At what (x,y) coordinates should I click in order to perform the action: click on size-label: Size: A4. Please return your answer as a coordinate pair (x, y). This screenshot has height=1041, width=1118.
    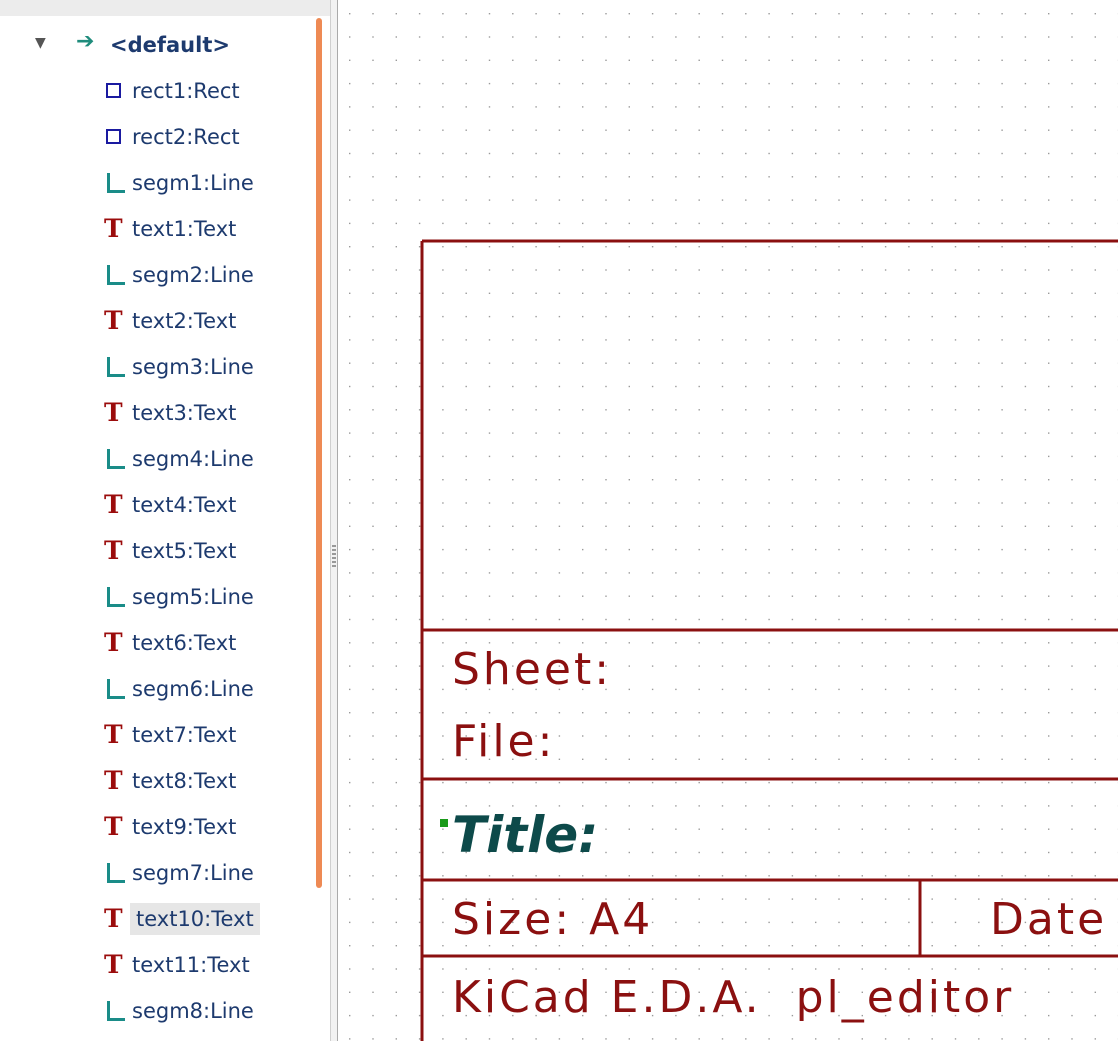
    Looking at the image, I should click on (552, 919).